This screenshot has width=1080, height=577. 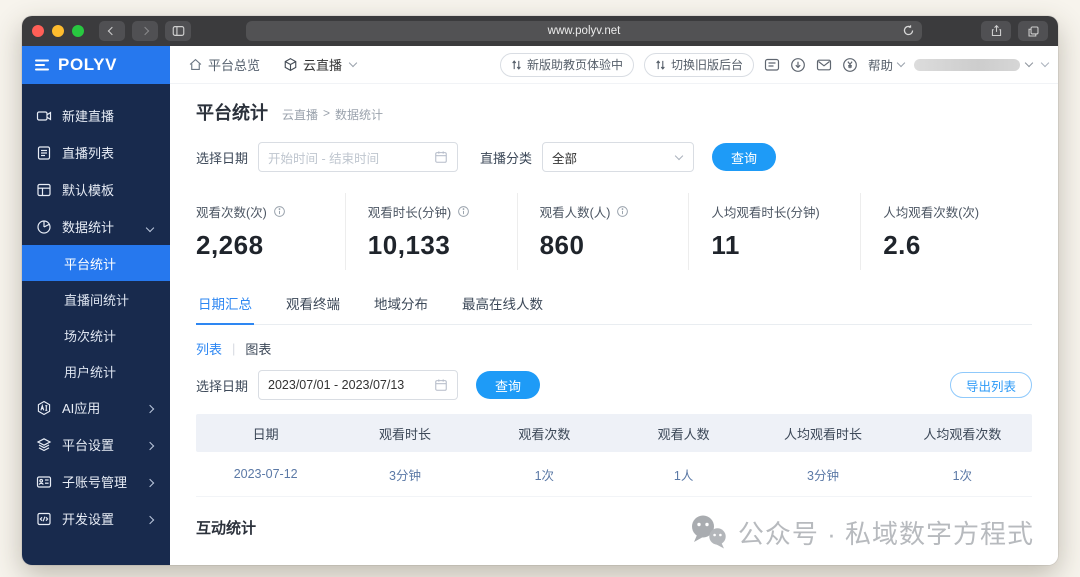 What do you see at coordinates (258, 348) in the screenshot?
I see `view-chart-link: 图表` at bounding box center [258, 348].